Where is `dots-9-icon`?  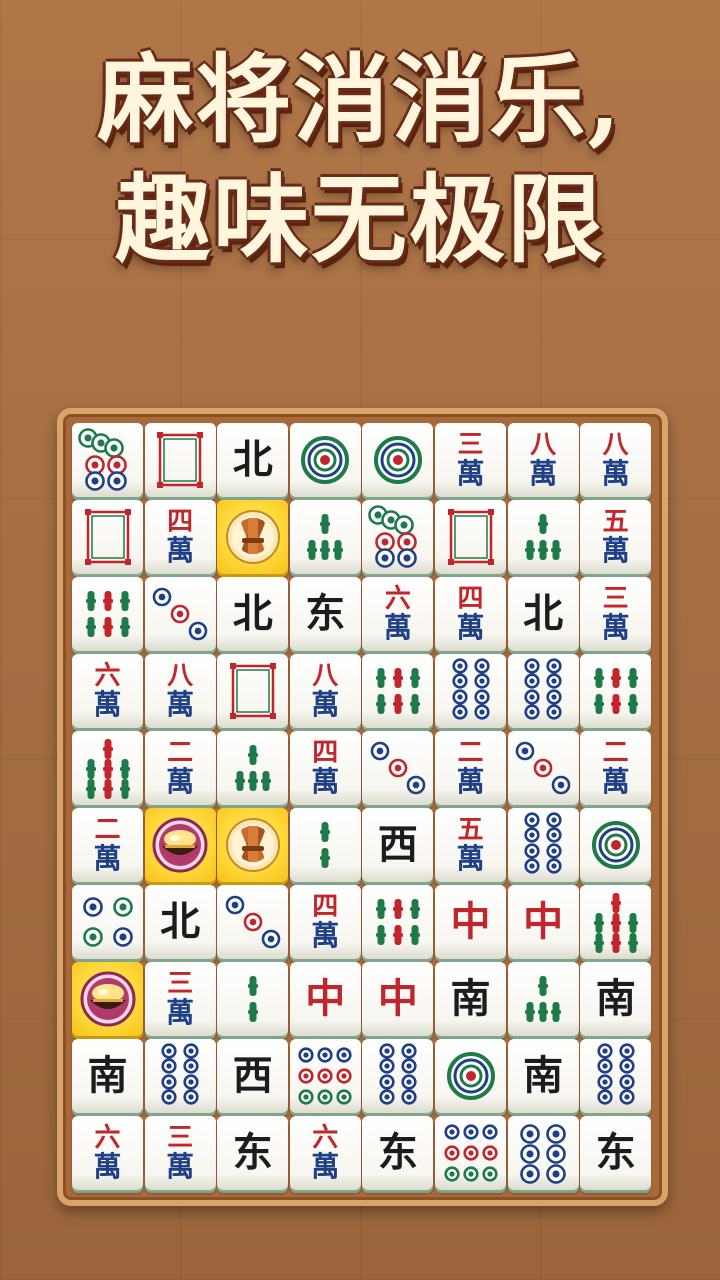
dots-9-icon is located at coordinates (470, 1153).